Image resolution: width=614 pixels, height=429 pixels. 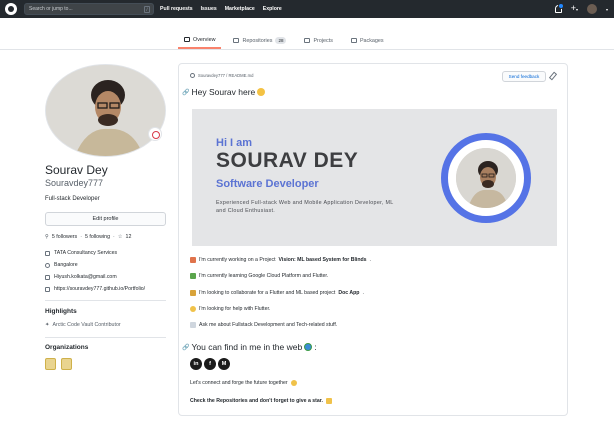 I want to click on notifications-bell-icon, so click(x=559, y=8).